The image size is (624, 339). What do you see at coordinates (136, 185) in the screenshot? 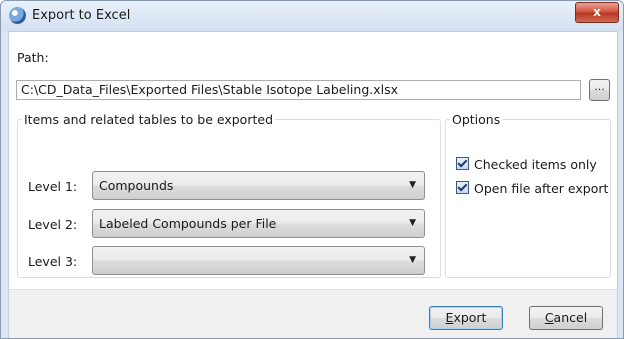
I see `level-1-value: Compounds` at bounding box center [136, 185].